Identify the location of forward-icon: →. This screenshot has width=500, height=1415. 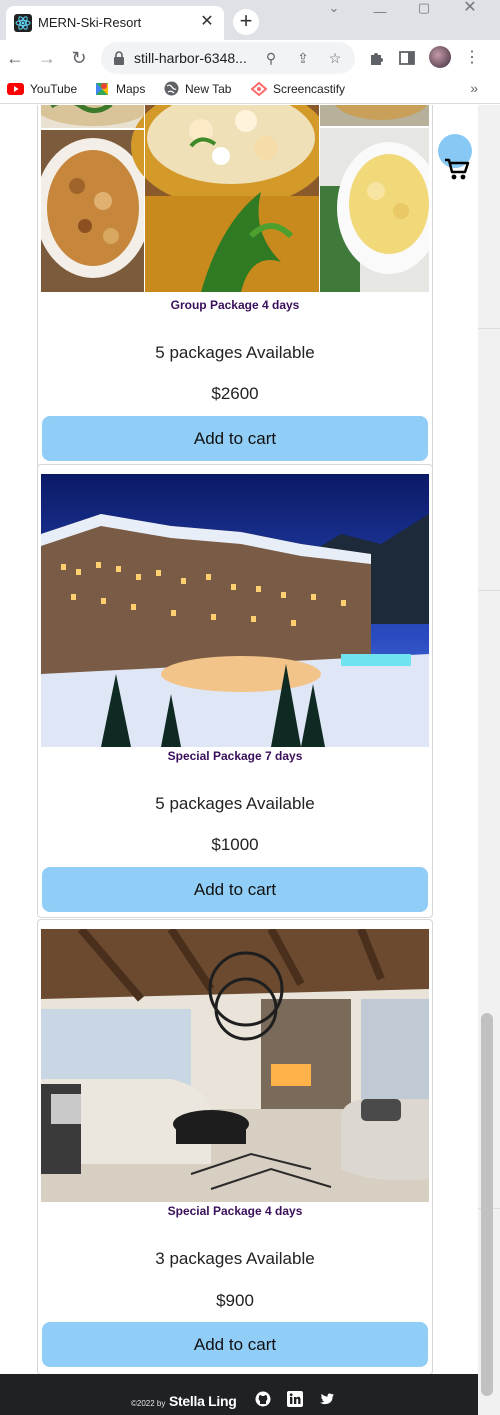
(47, 59).